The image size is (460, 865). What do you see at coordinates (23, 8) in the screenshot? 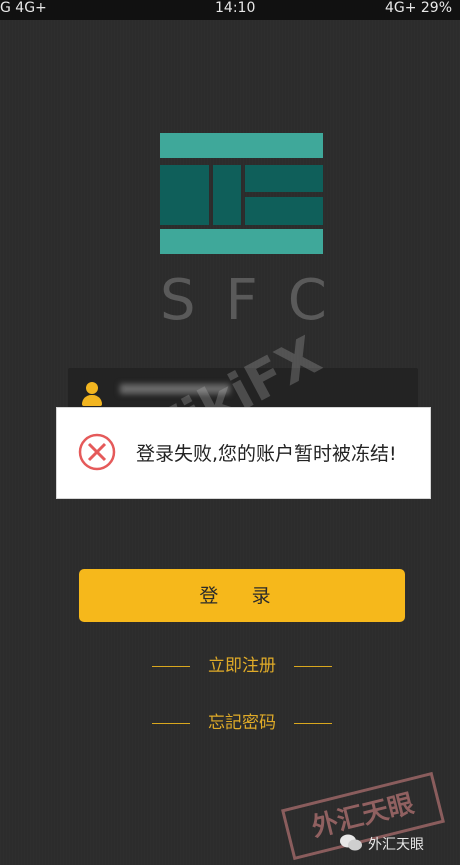
I see `signal-indicator: G 4G+` at bounding box center [23, 8].